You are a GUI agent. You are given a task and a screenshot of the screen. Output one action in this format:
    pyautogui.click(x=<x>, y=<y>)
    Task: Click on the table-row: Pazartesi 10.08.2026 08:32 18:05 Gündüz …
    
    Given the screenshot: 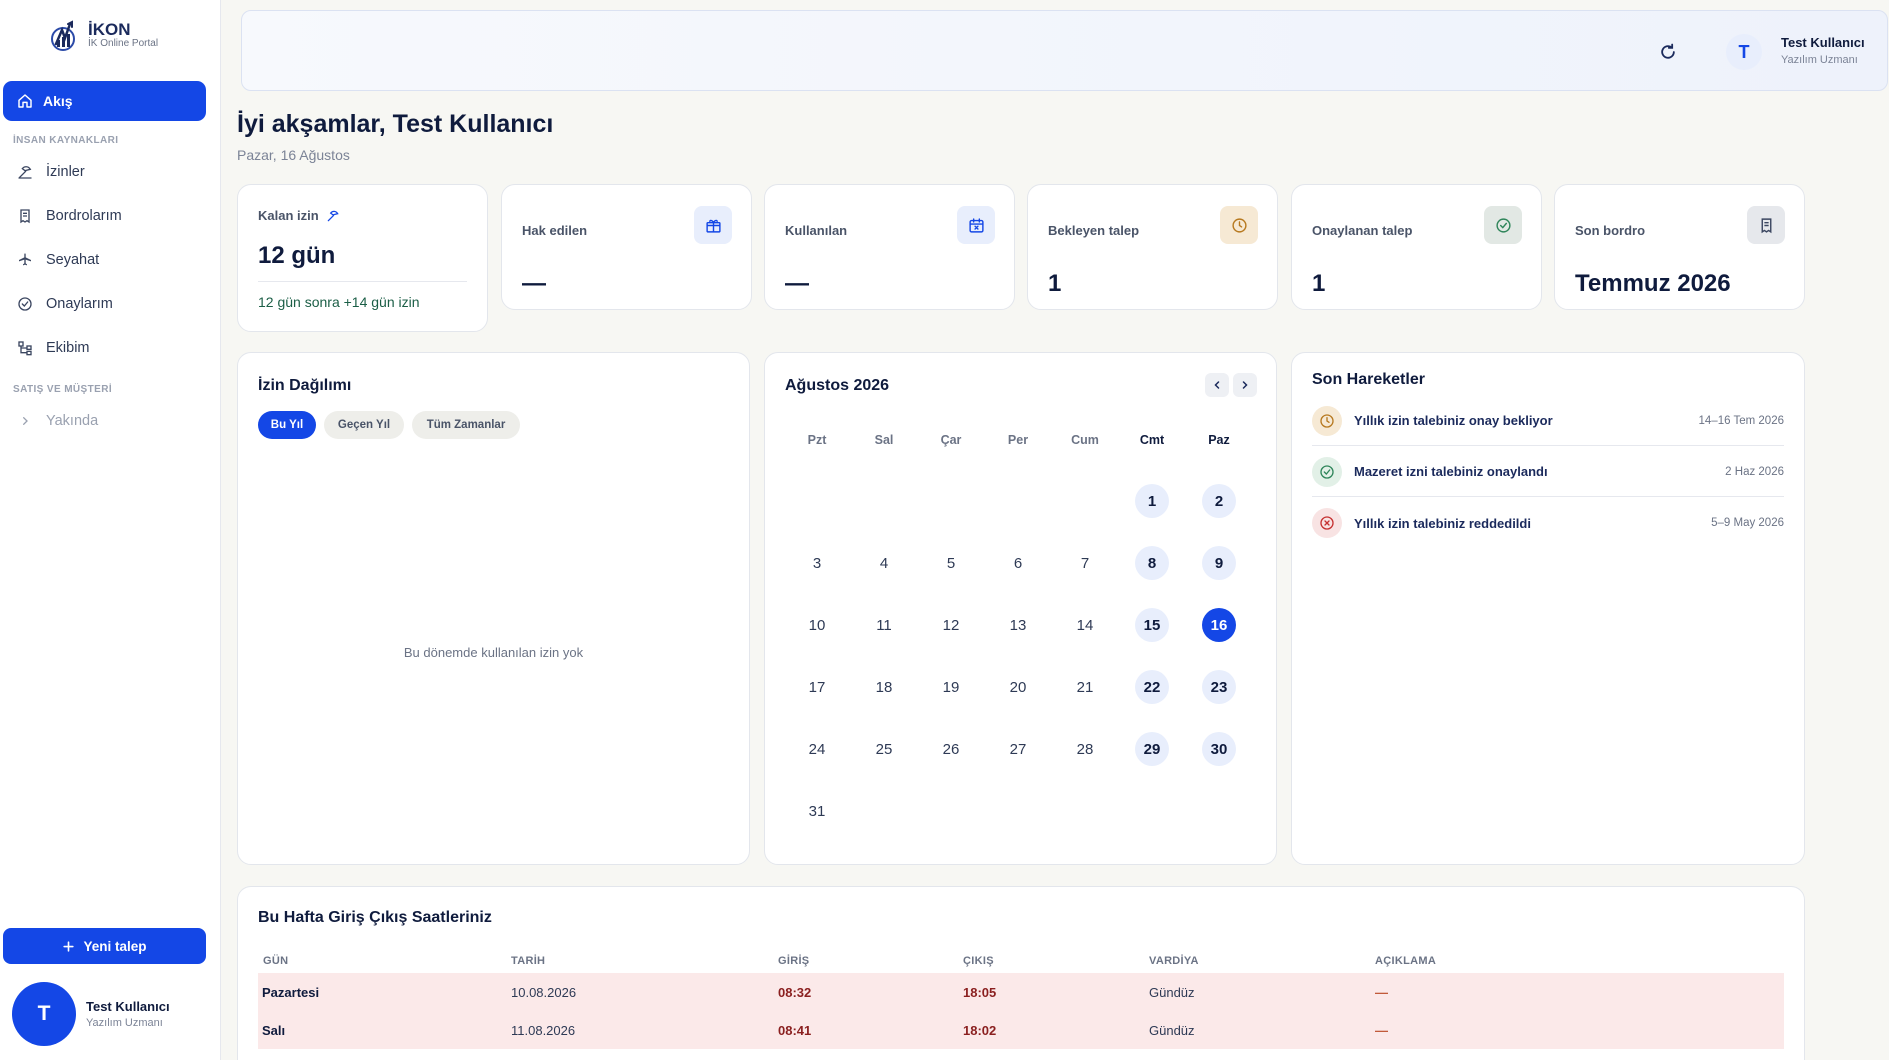 What is the action you would take?
    pyautogui.click(x=1021, y=992)
    